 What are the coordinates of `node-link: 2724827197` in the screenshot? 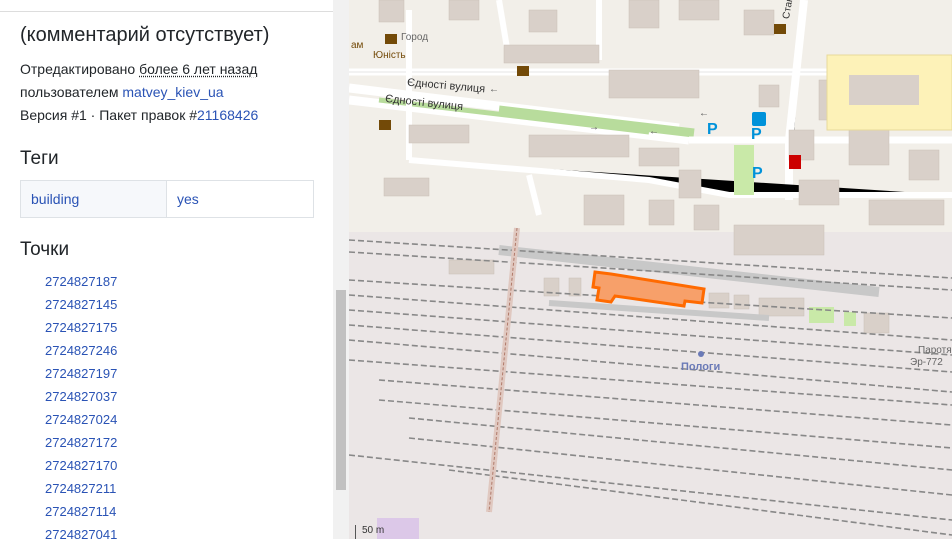 It's located at (81, 373).